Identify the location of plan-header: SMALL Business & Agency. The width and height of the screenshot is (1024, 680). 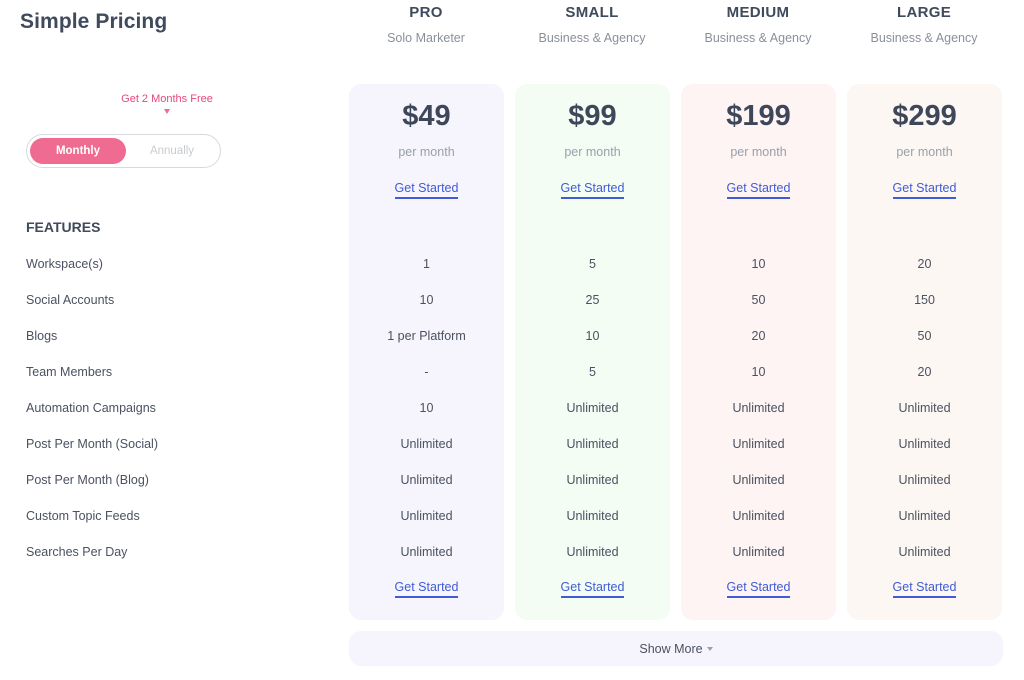
(592, 22).